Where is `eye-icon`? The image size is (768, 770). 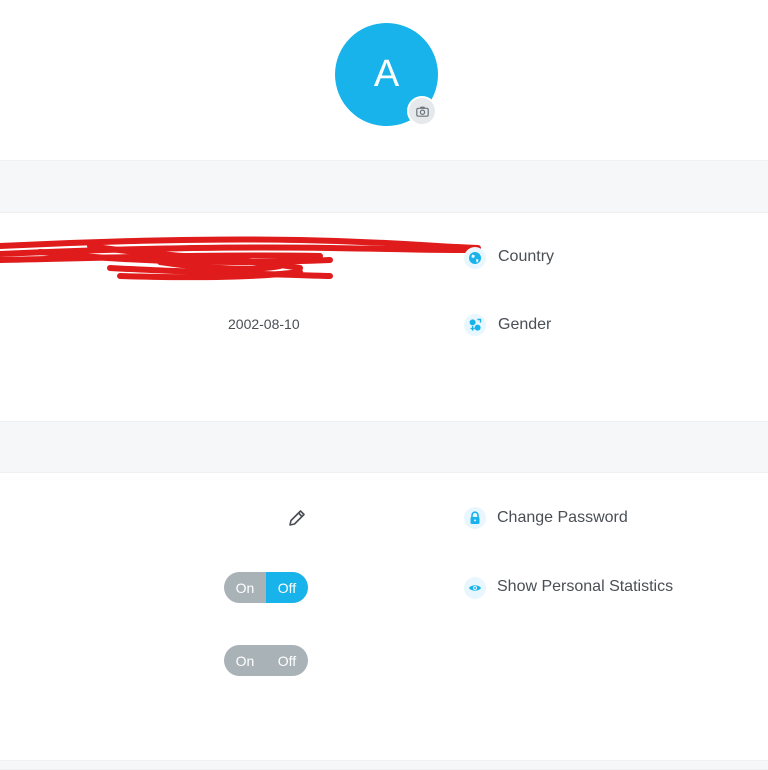
eye-icon is located at coordinates (475, 588).